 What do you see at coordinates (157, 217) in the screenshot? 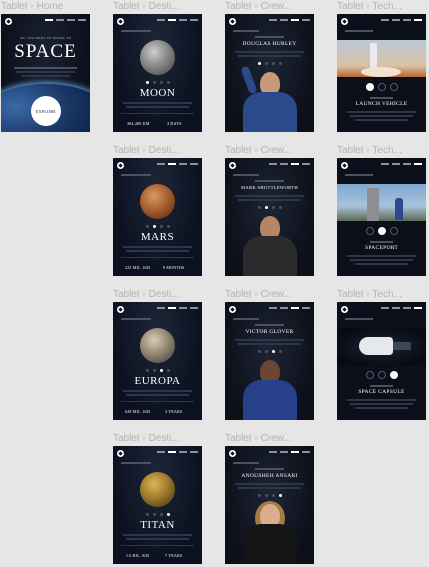
I see `destination-preview: MARS 225 MIL. KM 9 MONTHS` at bounding box center [157, 217].